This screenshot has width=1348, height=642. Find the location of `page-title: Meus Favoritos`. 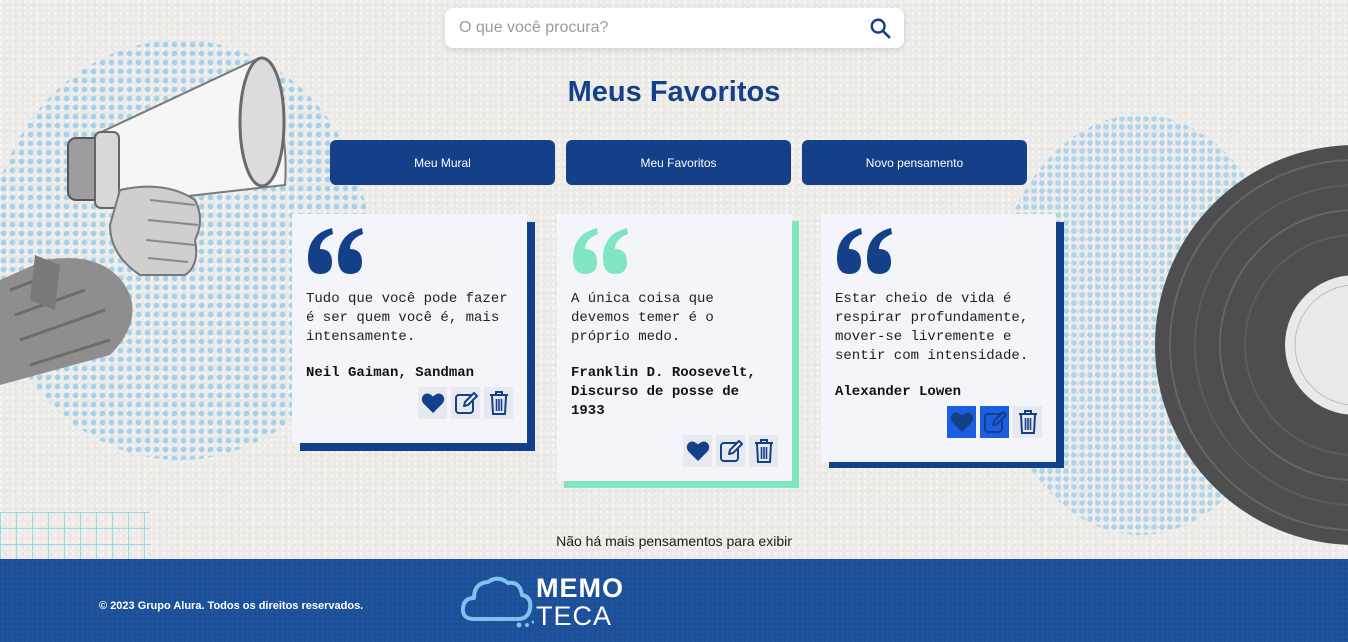

page-title: Meus Favoritos is located at coordinates (674, 92).